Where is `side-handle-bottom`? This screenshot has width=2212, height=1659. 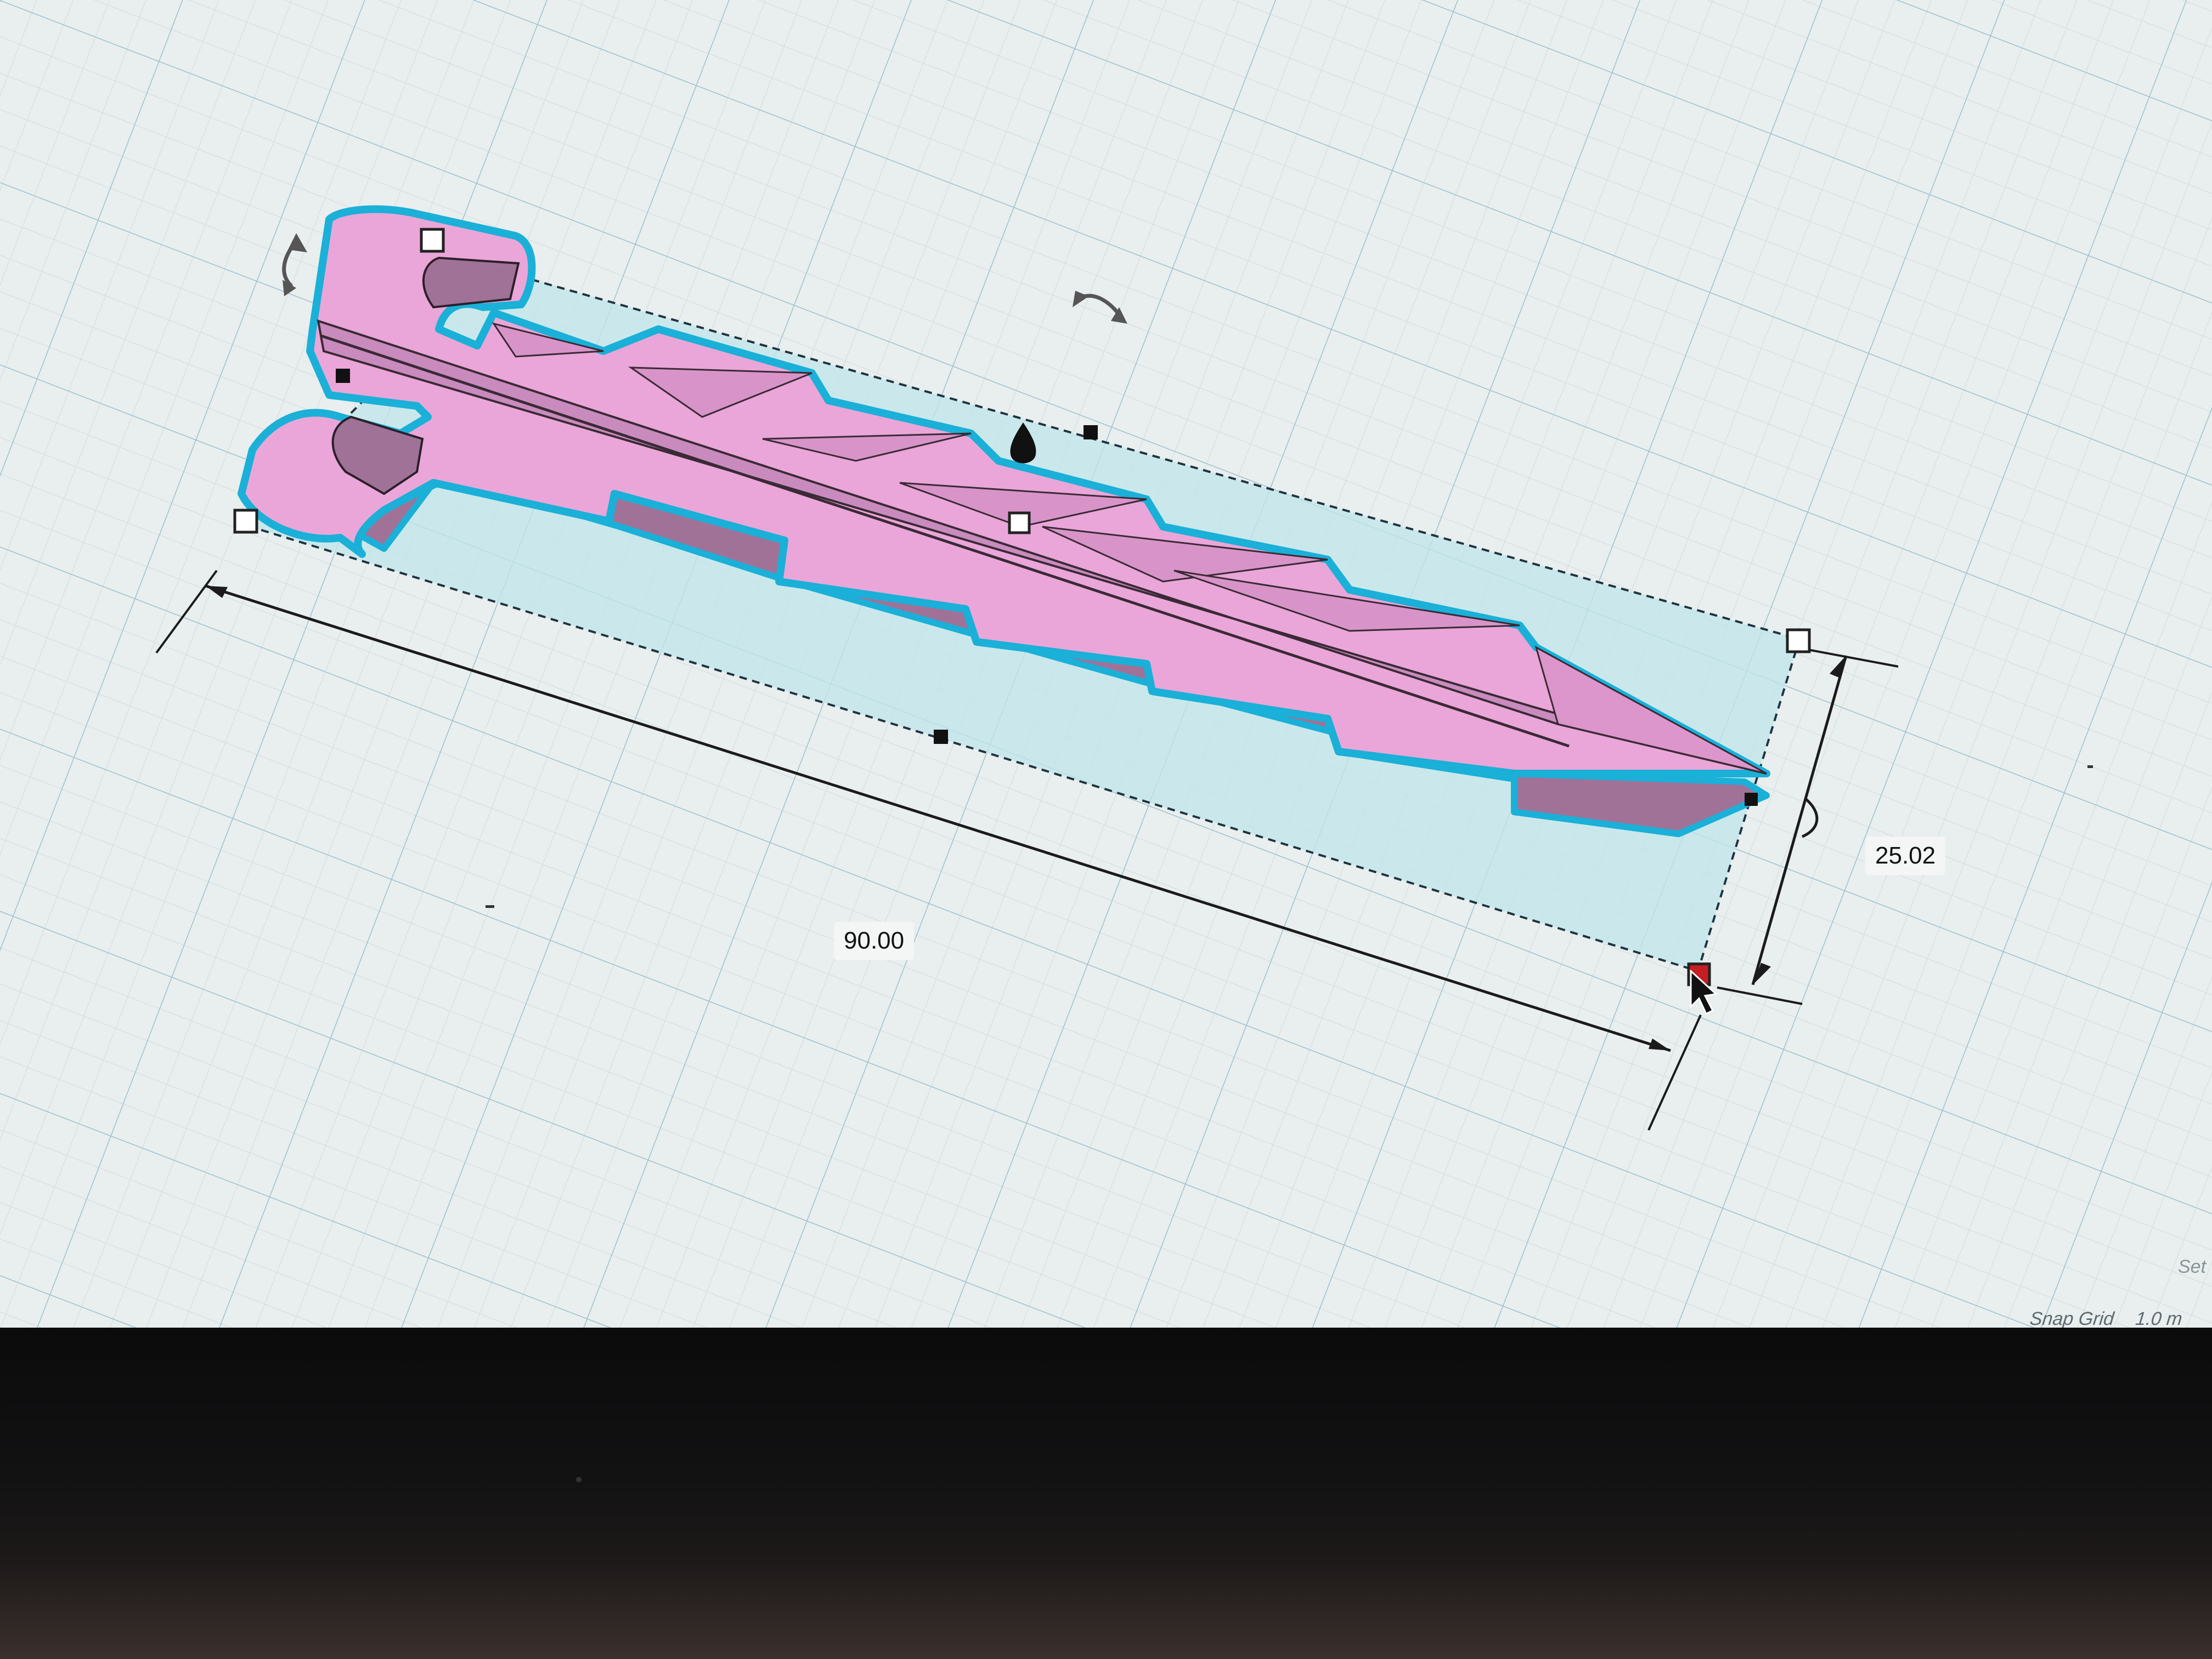 side-handle-bottom is located at coordinates (941, 737).